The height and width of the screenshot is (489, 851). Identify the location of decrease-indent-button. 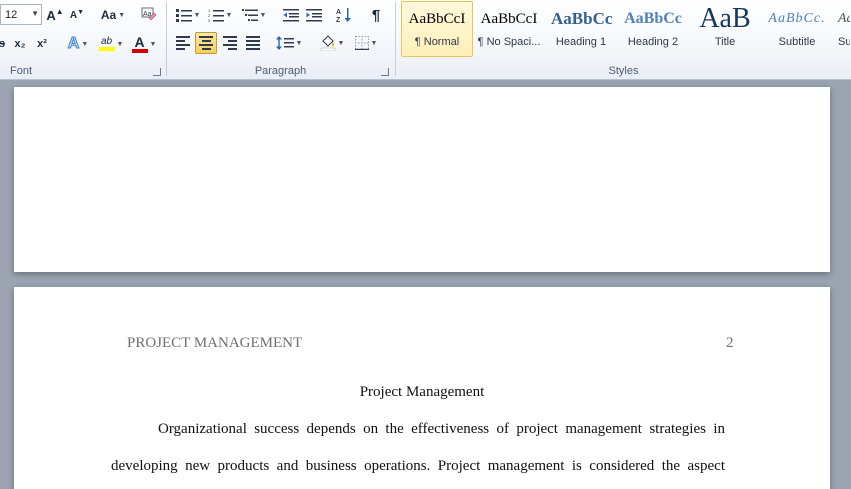
(291, 15).